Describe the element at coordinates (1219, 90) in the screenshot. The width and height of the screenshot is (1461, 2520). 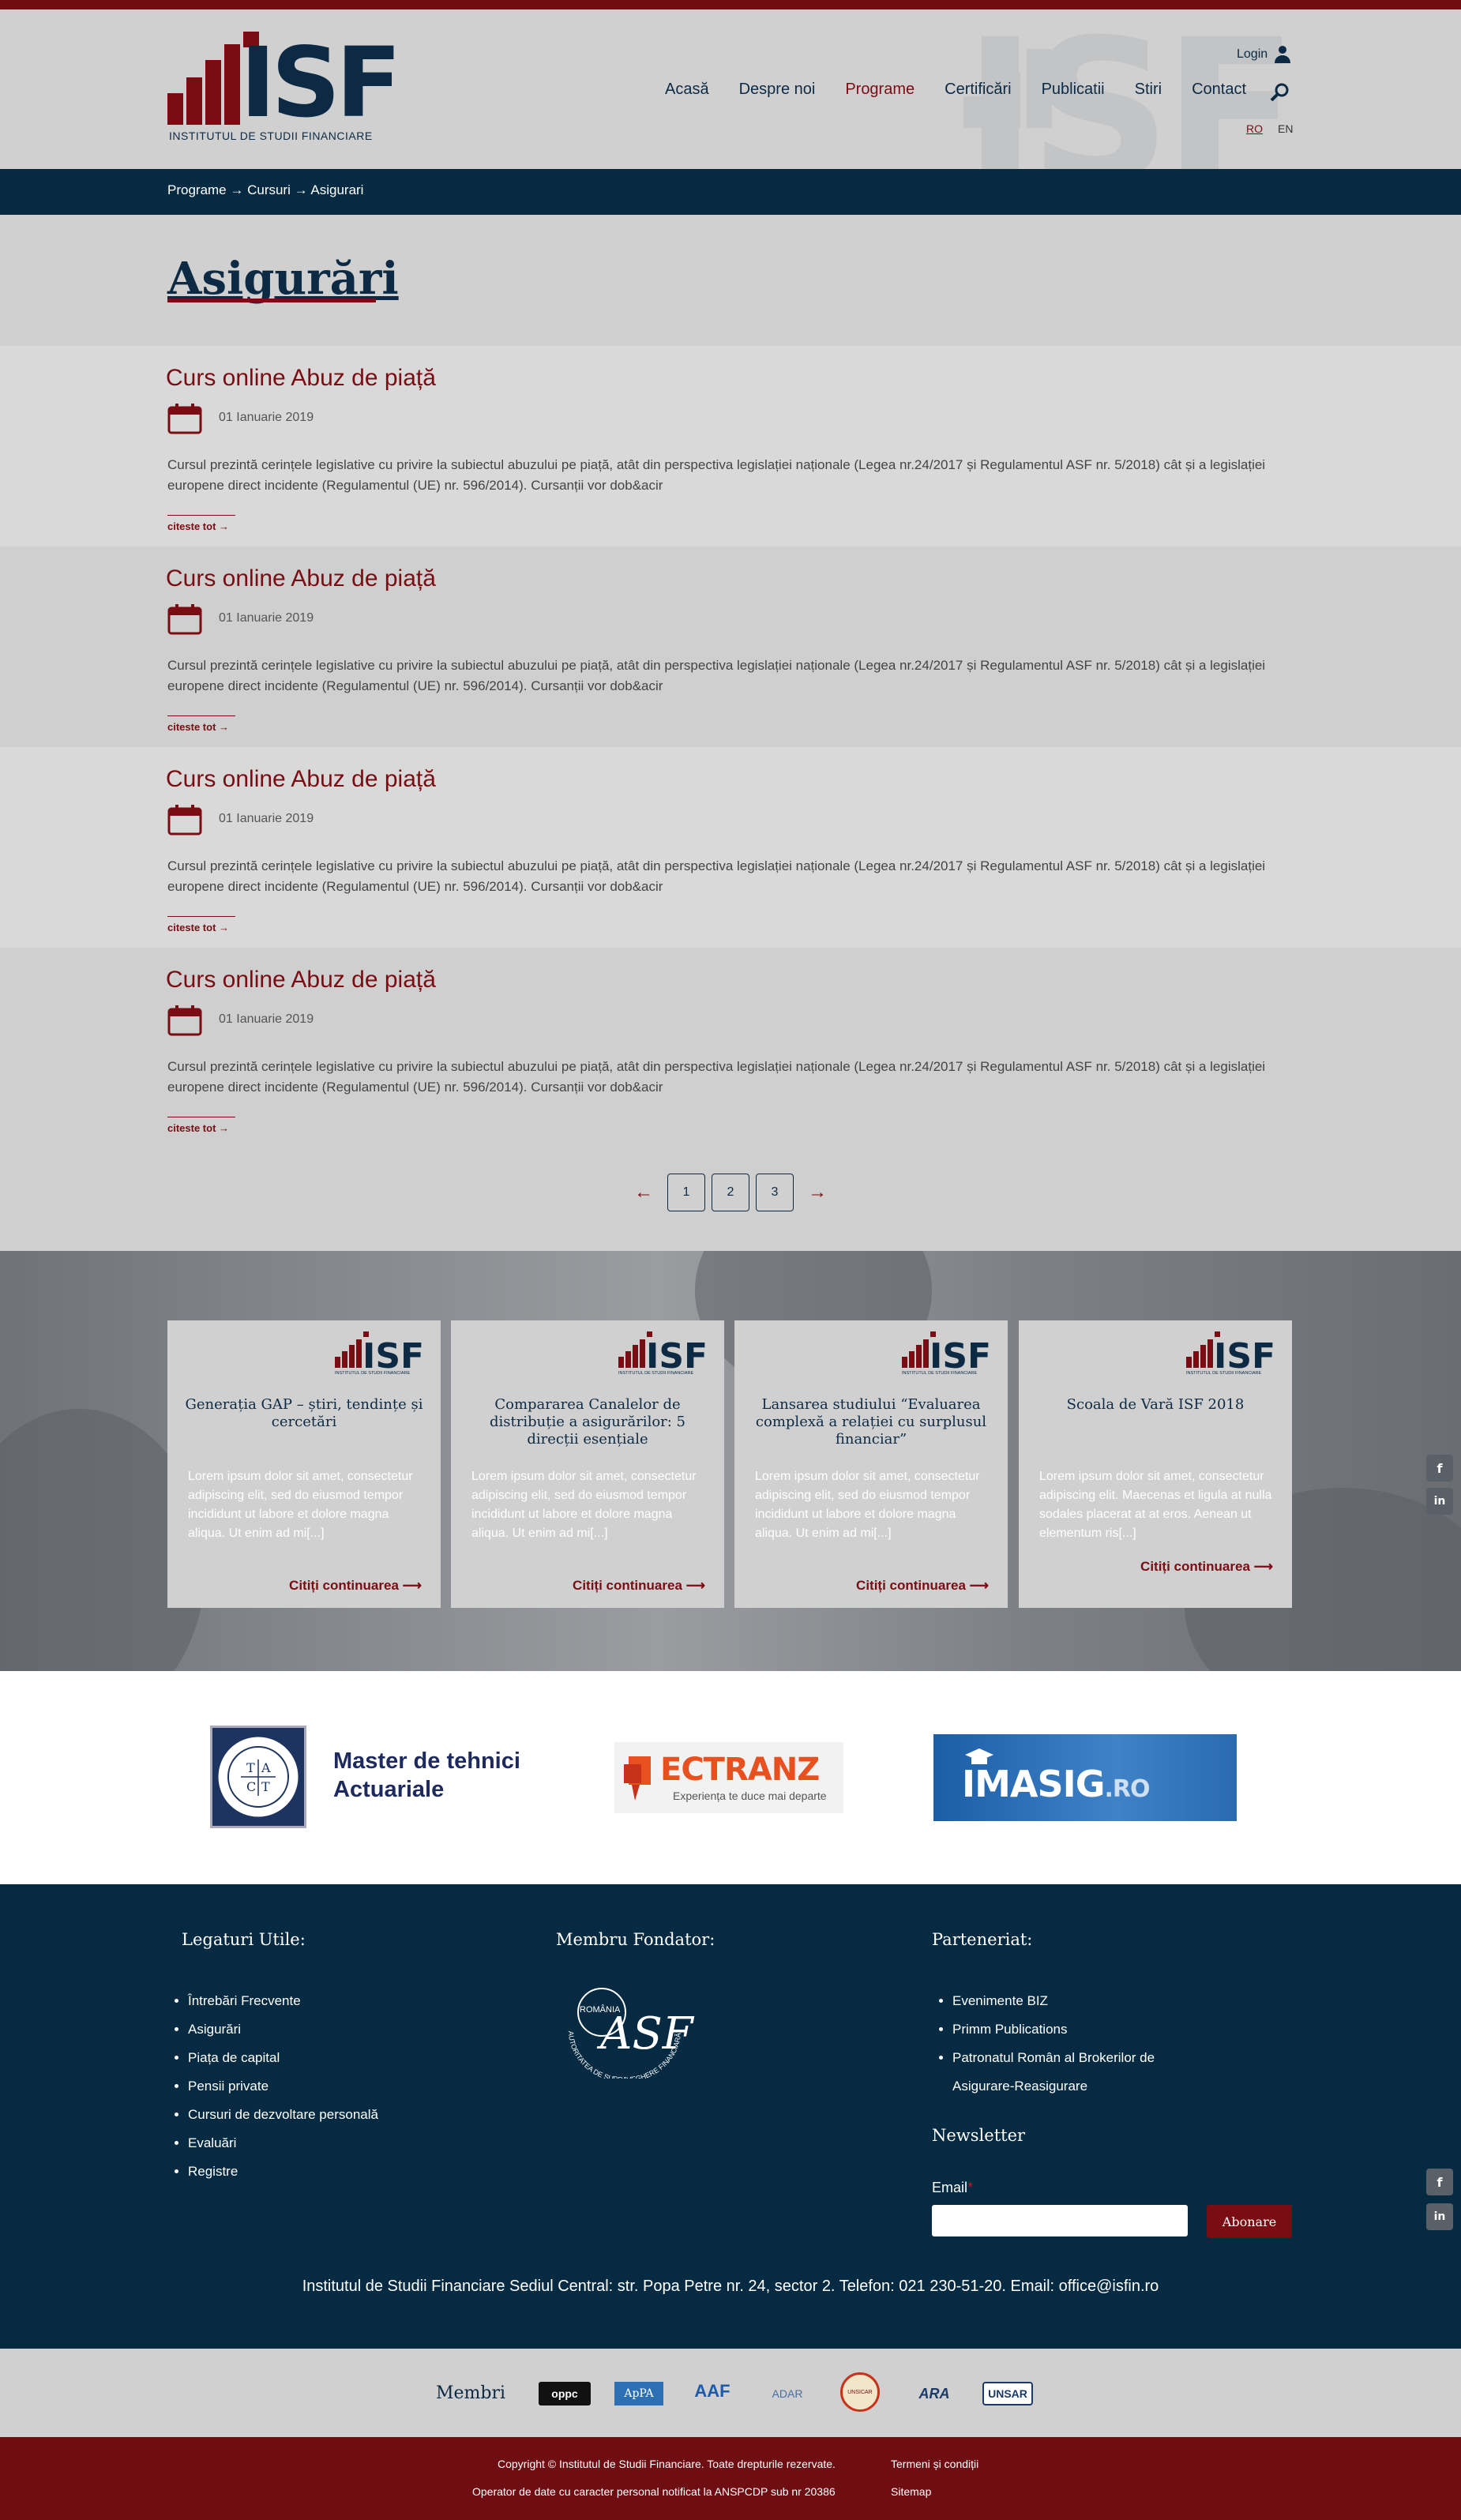
I see `nav-contact: Contact` at that location.